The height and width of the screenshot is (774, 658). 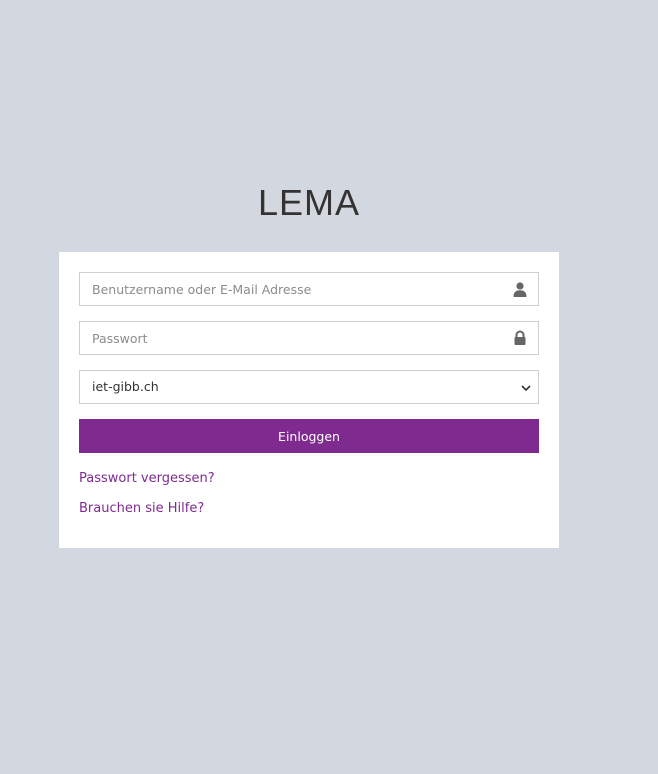 What do you see at coordinates (309, 387) in the screenshot?
I see `domain-select: iet-gibb.ch` at bounding box center [309, 387].